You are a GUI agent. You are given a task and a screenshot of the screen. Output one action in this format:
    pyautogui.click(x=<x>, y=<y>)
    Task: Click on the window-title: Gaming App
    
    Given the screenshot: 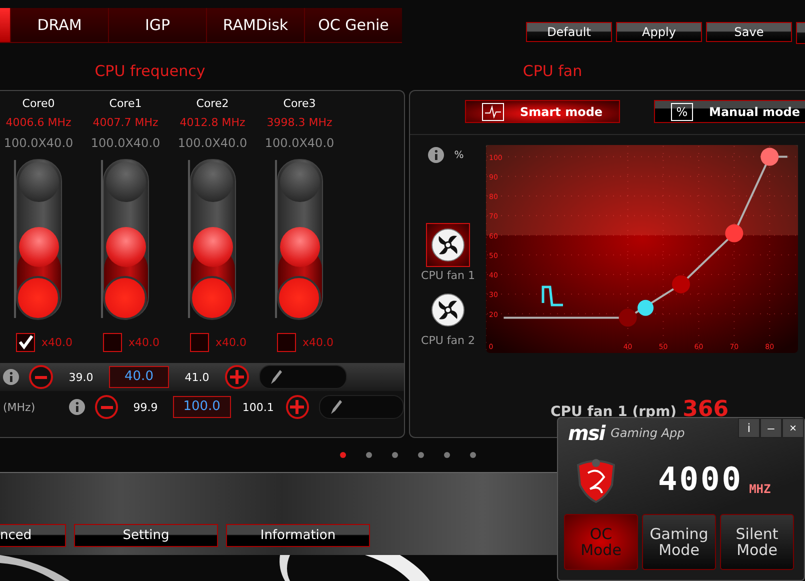 What is the action you would take?
    pyautogui.click(x=647, y=433)
    